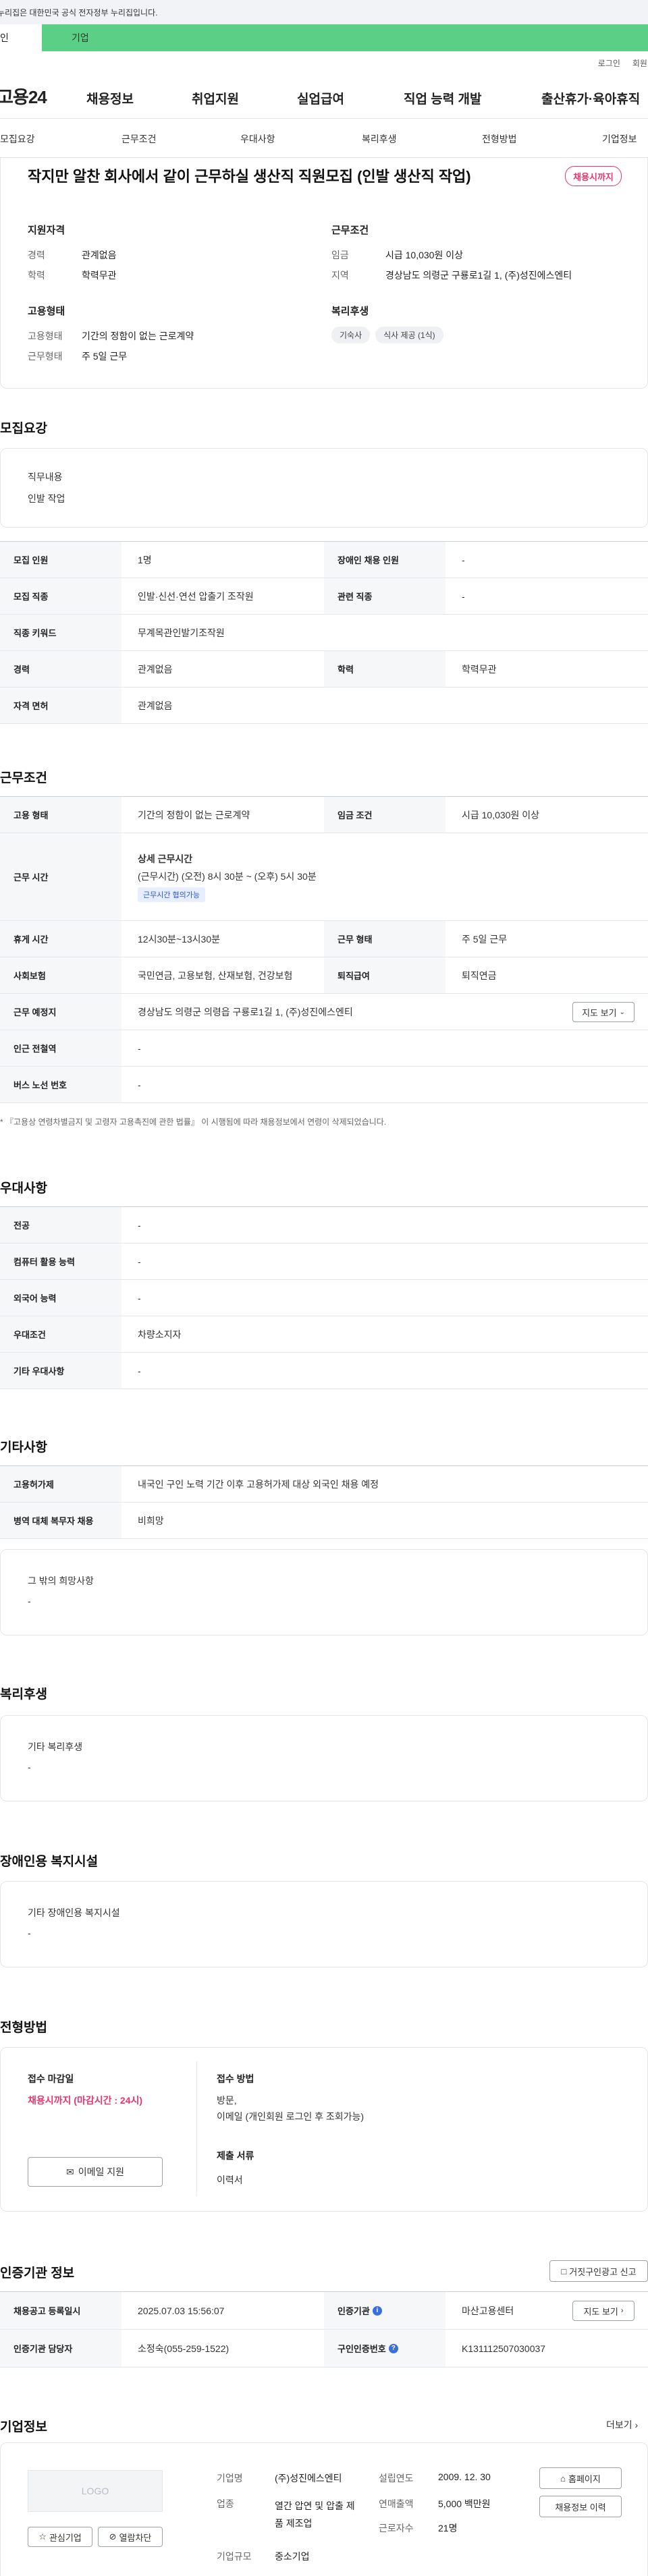 The height and width of the screenshot is (2576, 648). Describe the element at coordinates (340, 275) in the screenshot. I see `cond-region-label: 지역` at that location.